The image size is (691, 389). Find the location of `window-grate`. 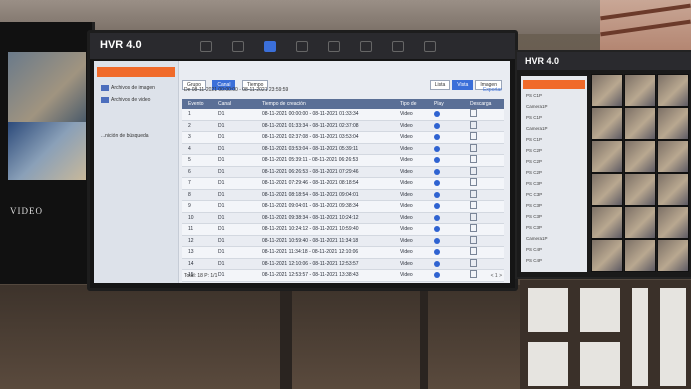

window-grate is located at coordinates (605, 334).